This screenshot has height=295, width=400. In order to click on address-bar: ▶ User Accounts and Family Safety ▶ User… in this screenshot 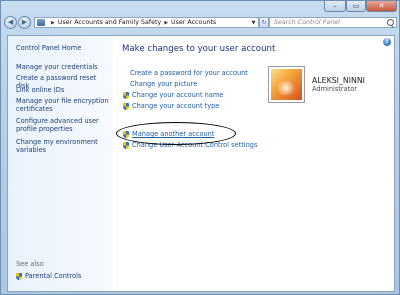, I will do `click(146, 22)`.